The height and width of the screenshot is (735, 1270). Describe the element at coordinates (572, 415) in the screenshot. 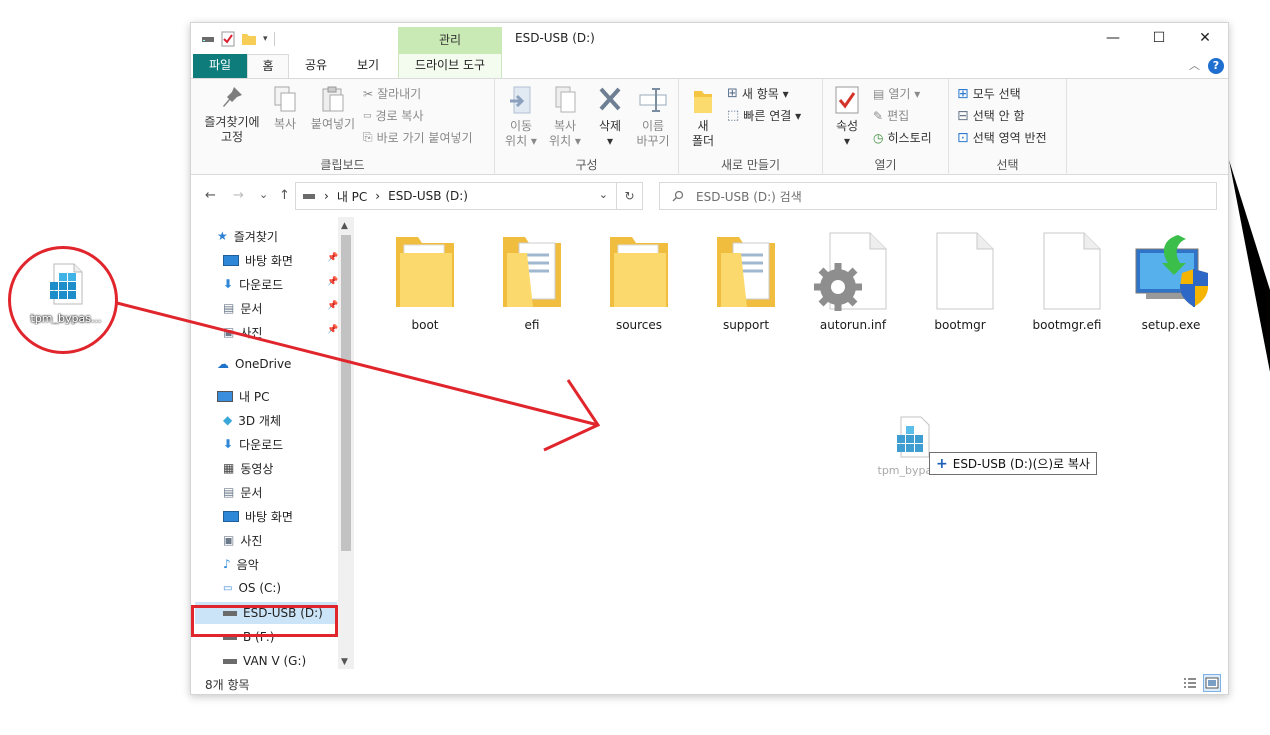

I see `annotation-arrowhead` at that location.